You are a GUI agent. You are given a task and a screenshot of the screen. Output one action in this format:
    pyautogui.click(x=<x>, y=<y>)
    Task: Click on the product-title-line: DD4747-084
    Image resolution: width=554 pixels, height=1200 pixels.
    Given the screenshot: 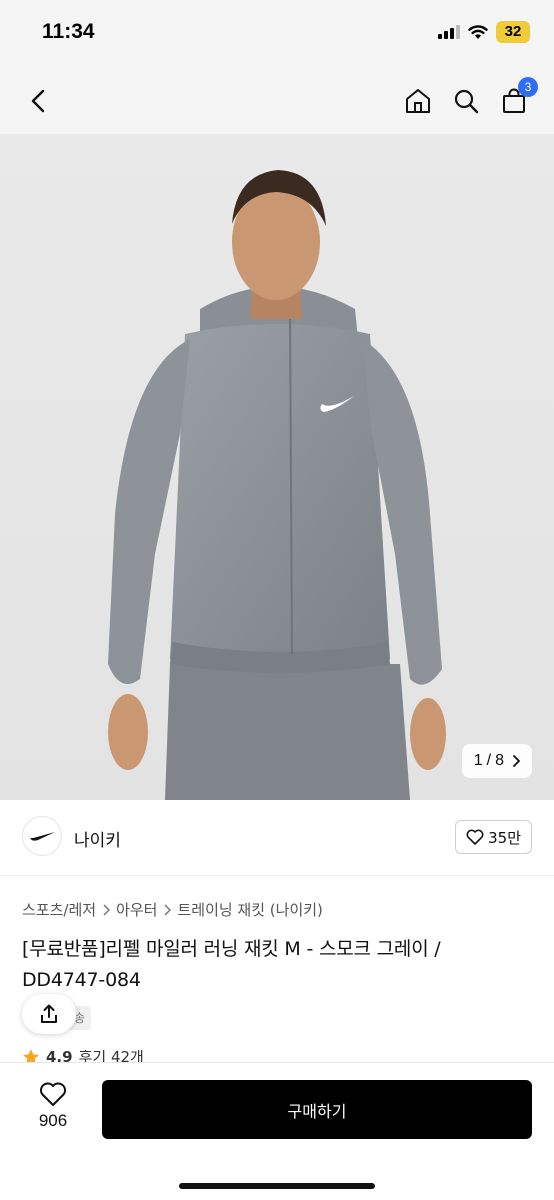 What is the action you would take?
    pyautogui.click(x=81, y=980)
    